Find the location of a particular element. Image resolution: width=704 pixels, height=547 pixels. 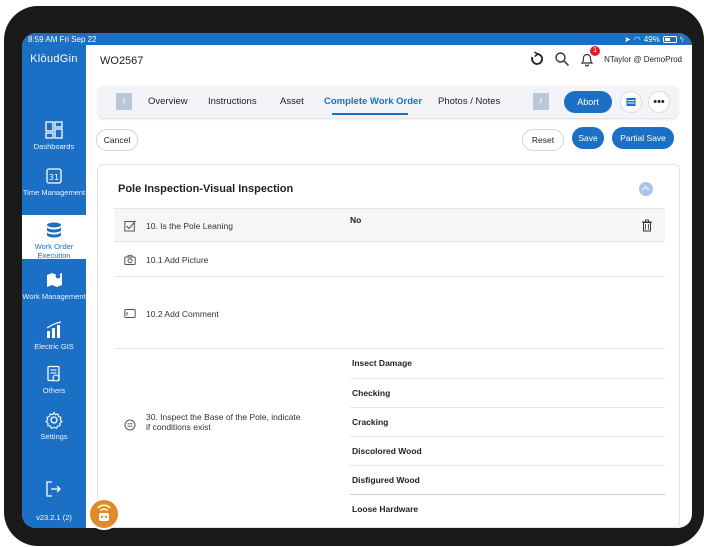

sidebar-item-time-management: 31 Time Management is located at coordinates (54, 182).